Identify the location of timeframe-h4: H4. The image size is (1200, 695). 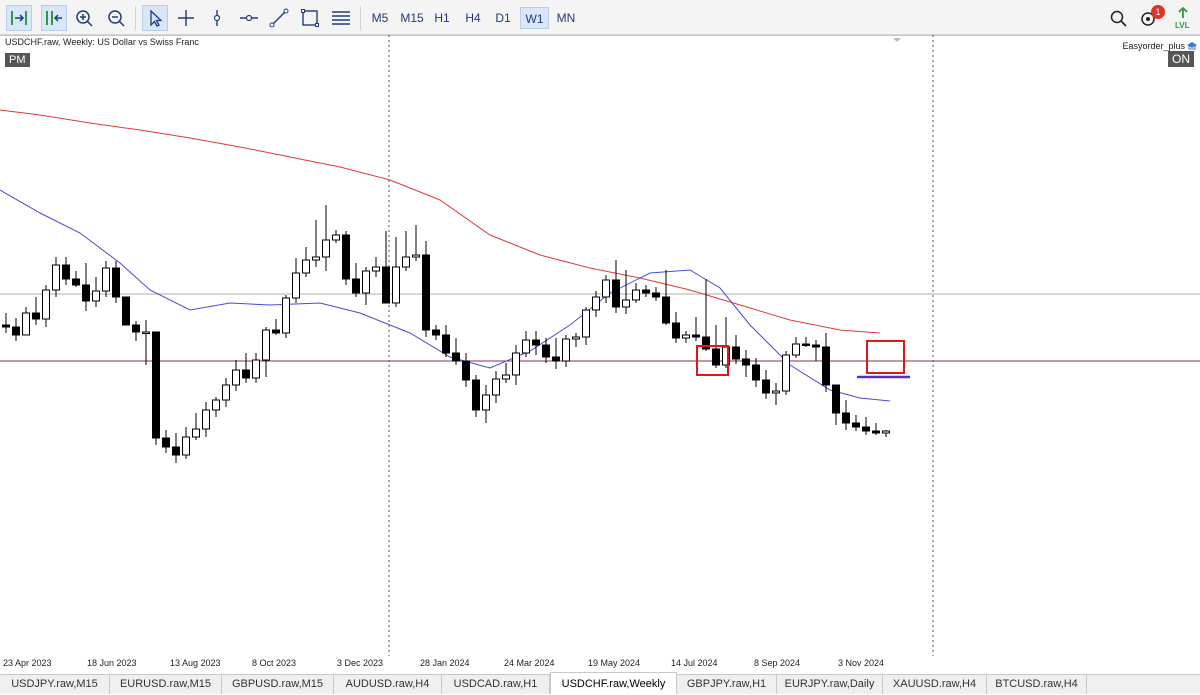
(473, 18).